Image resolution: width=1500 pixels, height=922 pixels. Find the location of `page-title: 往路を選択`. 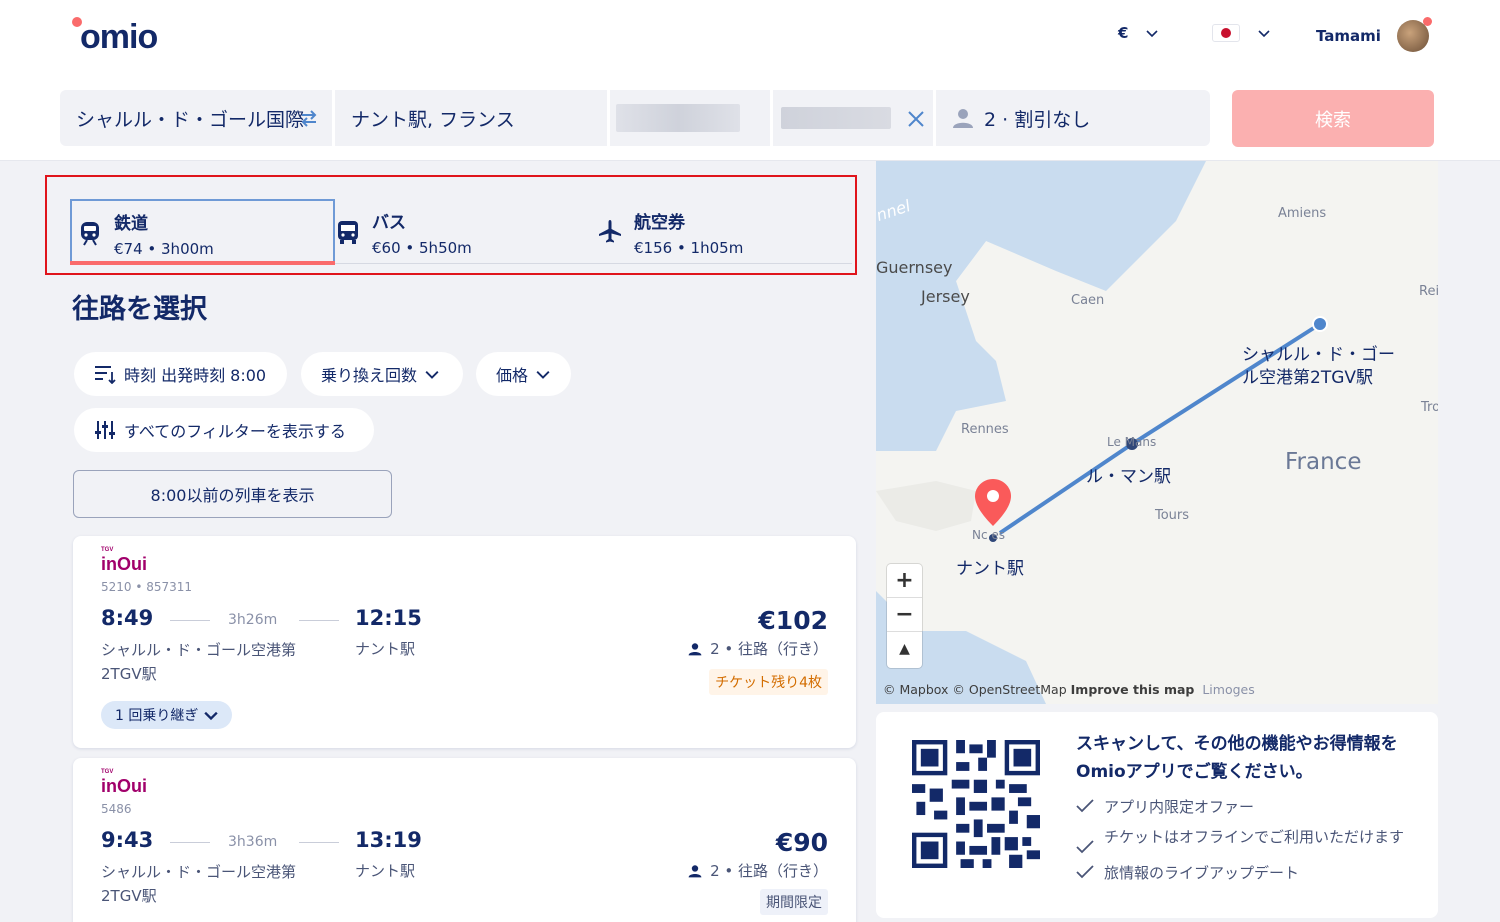

page-title: 往路を選択 is located at coordinates (139, 309).